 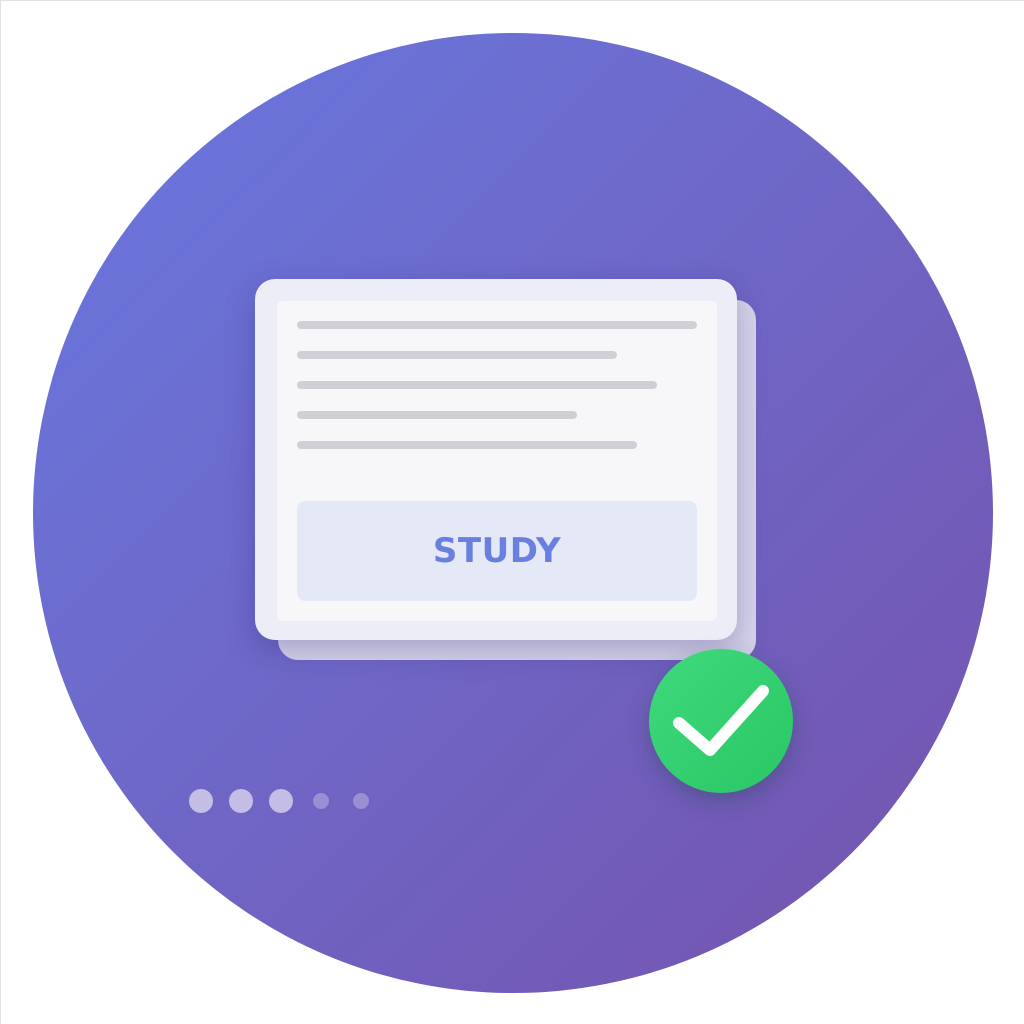 I want to click on checkmark-icon, so click(x=721, y=720).